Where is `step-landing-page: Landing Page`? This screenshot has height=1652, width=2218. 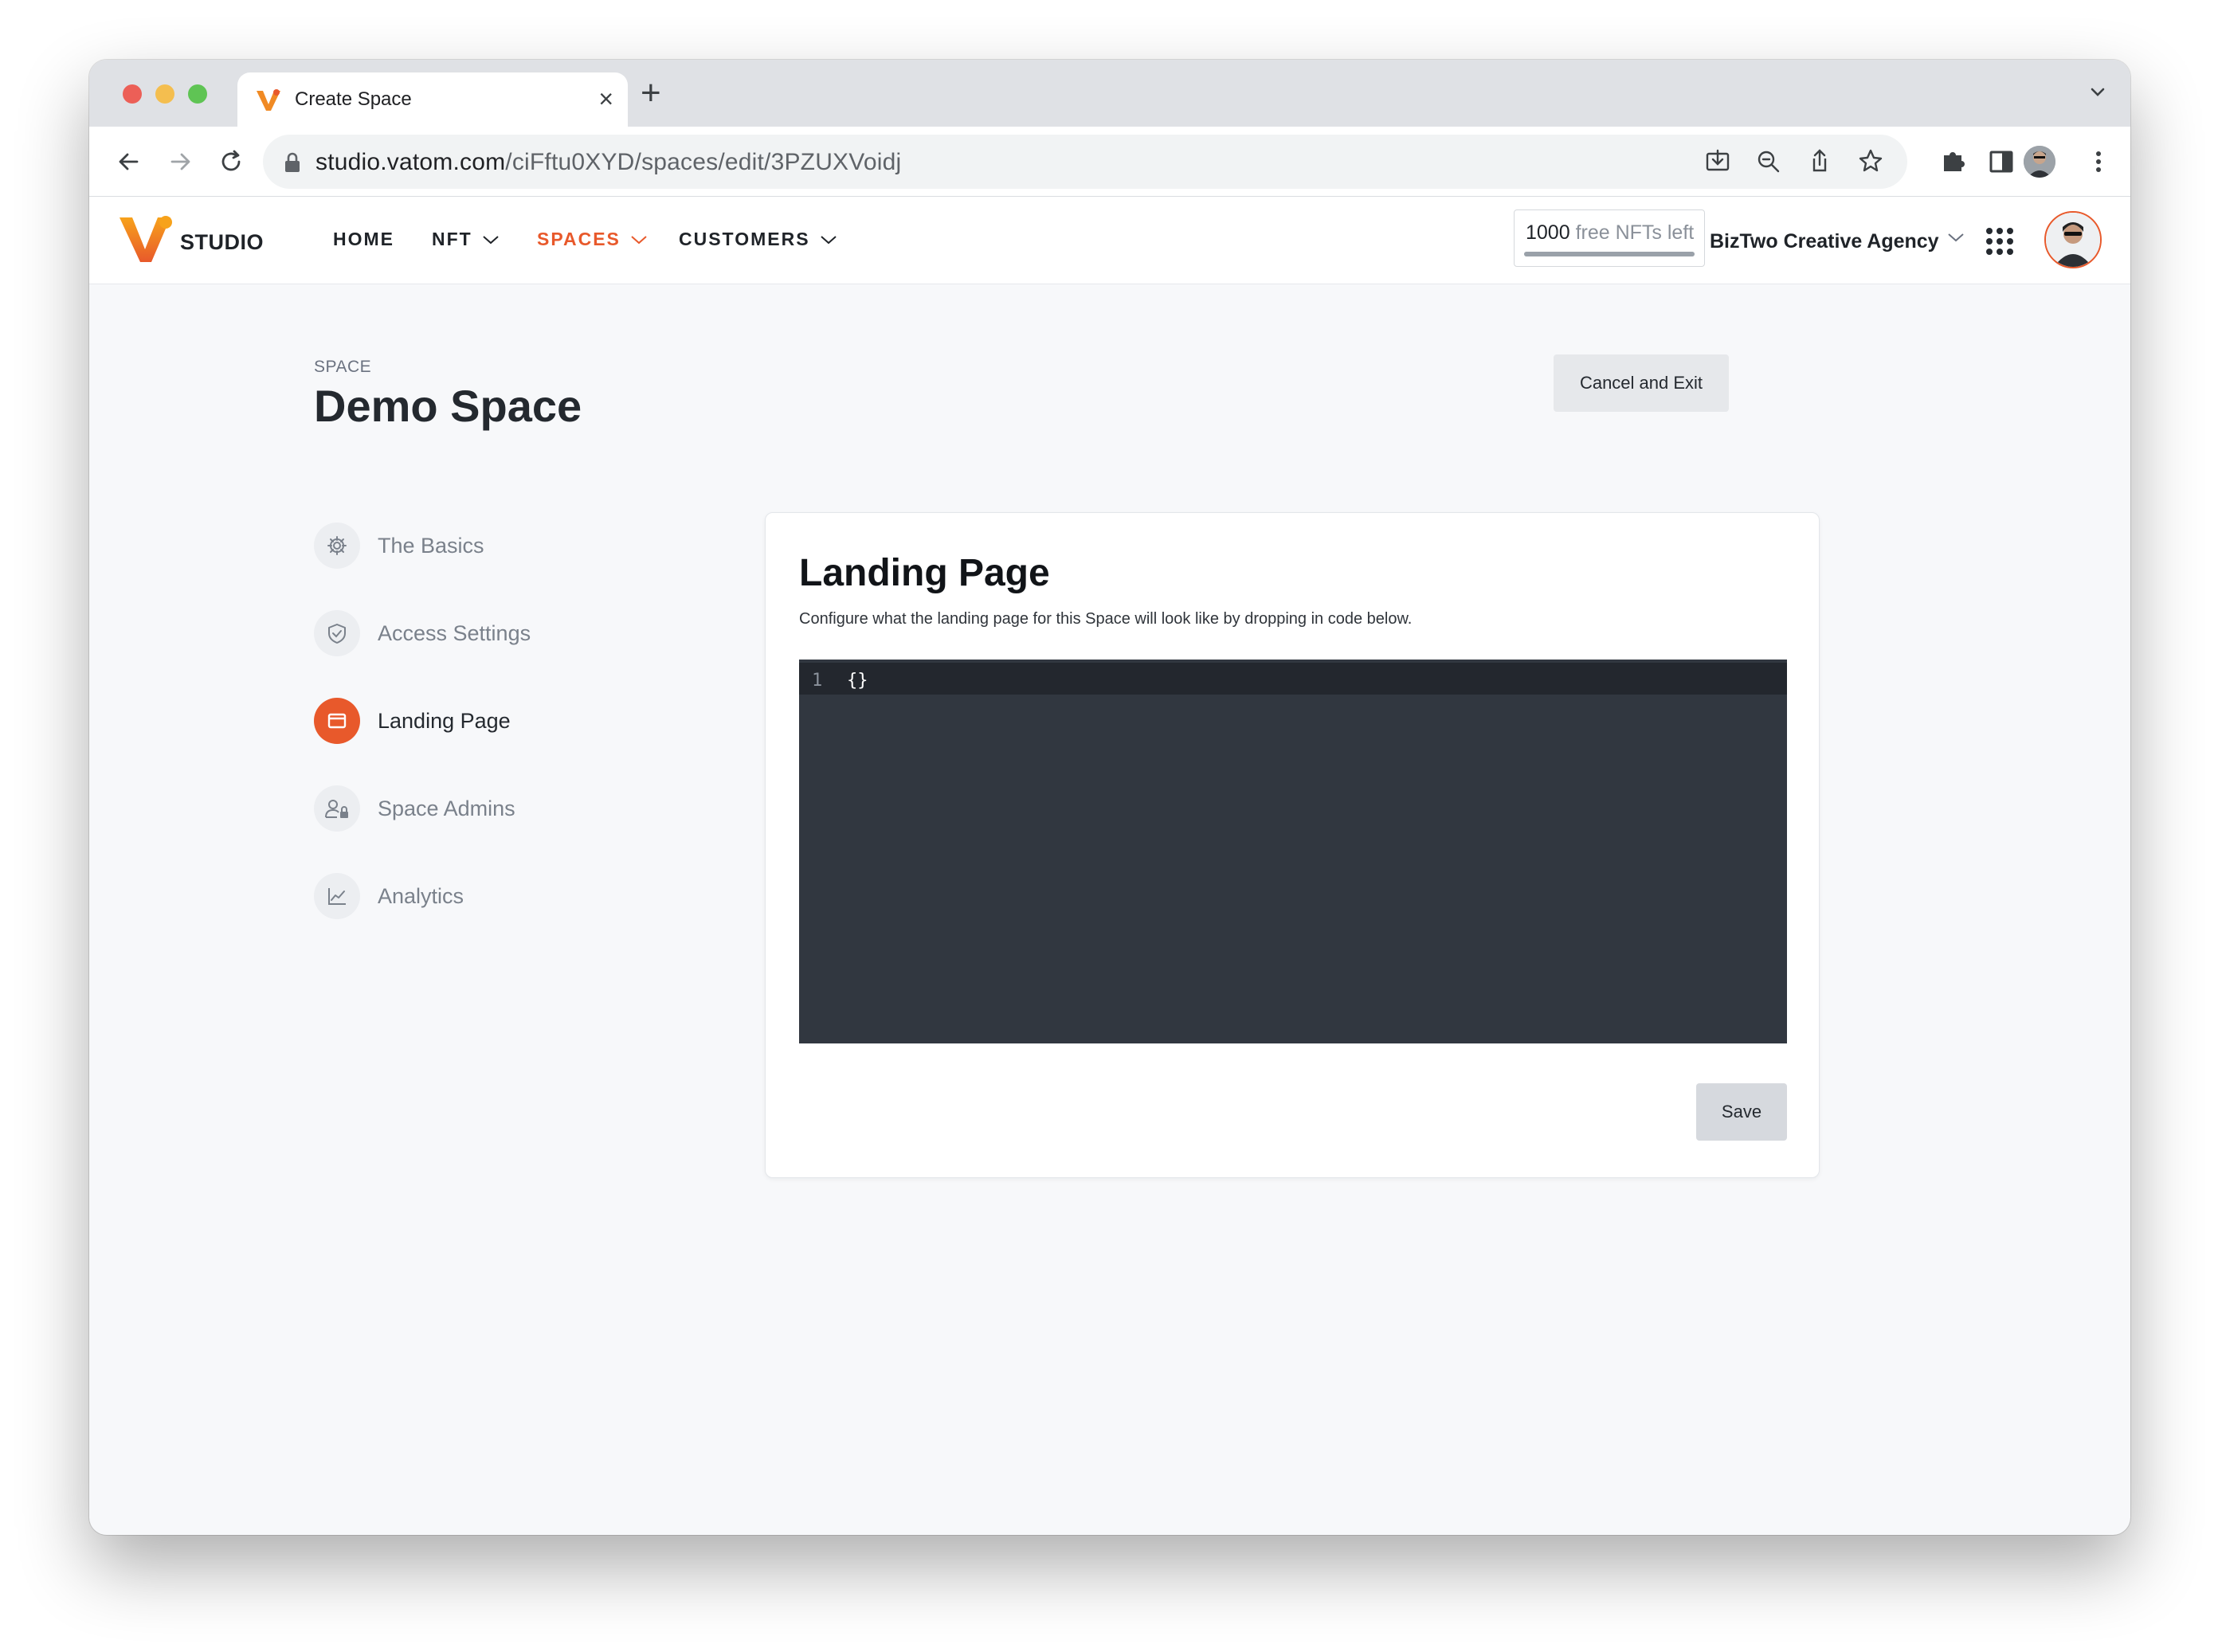 step-landing-page: Landing Page is located at coordinates (489, 721).